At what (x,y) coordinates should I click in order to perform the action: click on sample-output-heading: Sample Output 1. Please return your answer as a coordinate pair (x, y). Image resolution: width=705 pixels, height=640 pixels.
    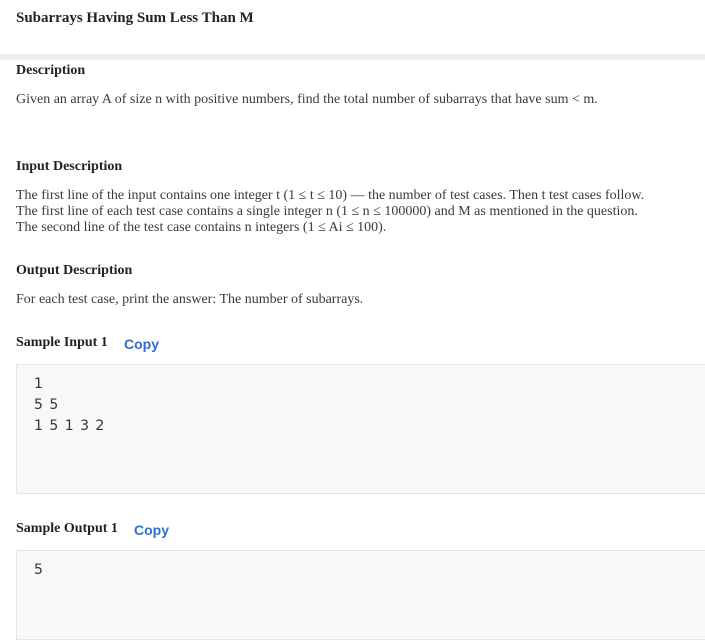
    Looking at the image, I should click on (67, 528).